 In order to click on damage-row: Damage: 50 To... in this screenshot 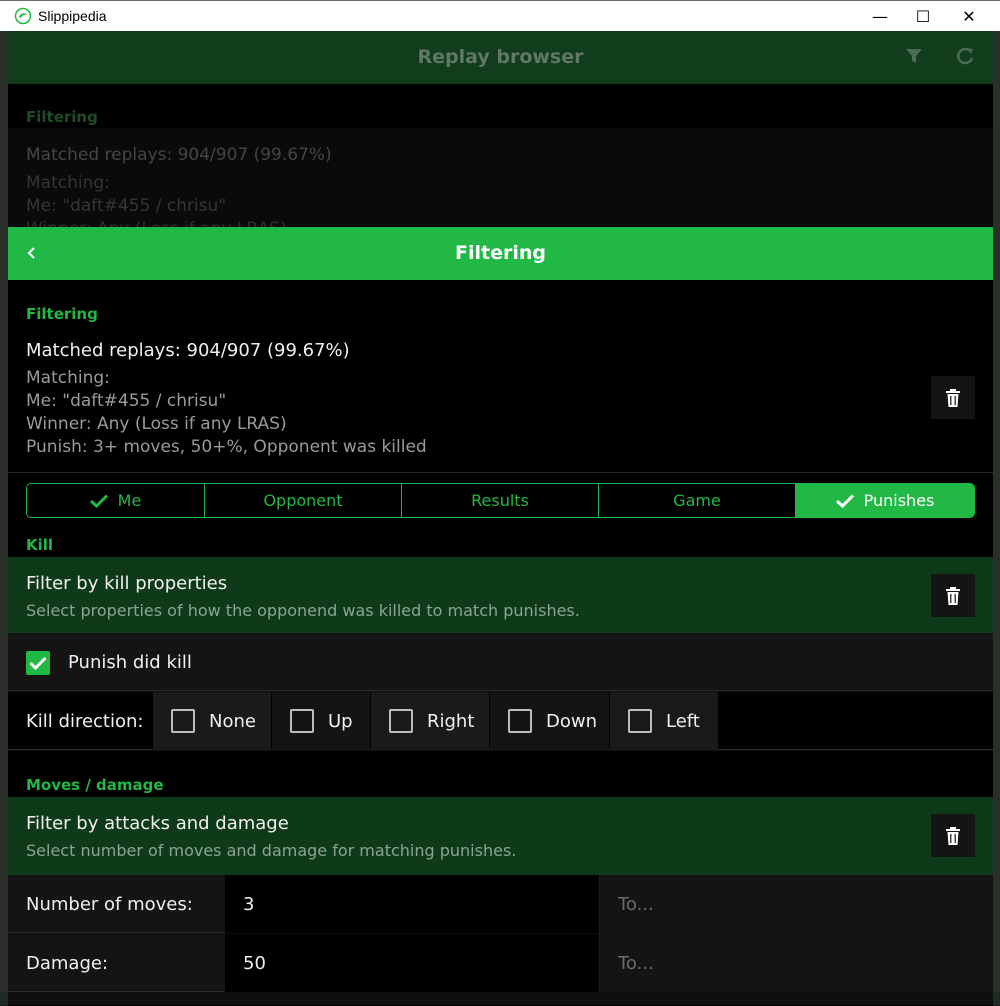, I will do `click(500, 963)`.